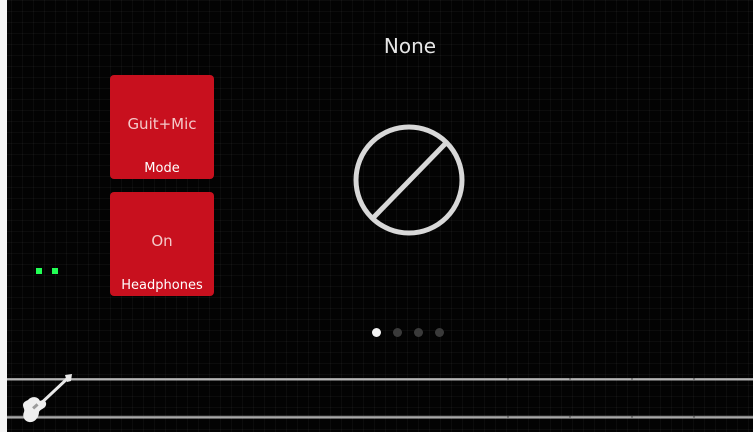 Image resolution: width=753 pixels, height=432 pixels. Describe the element at coordinates (55, 271) in the screenshot. I see `status-indicator-right` at that location.